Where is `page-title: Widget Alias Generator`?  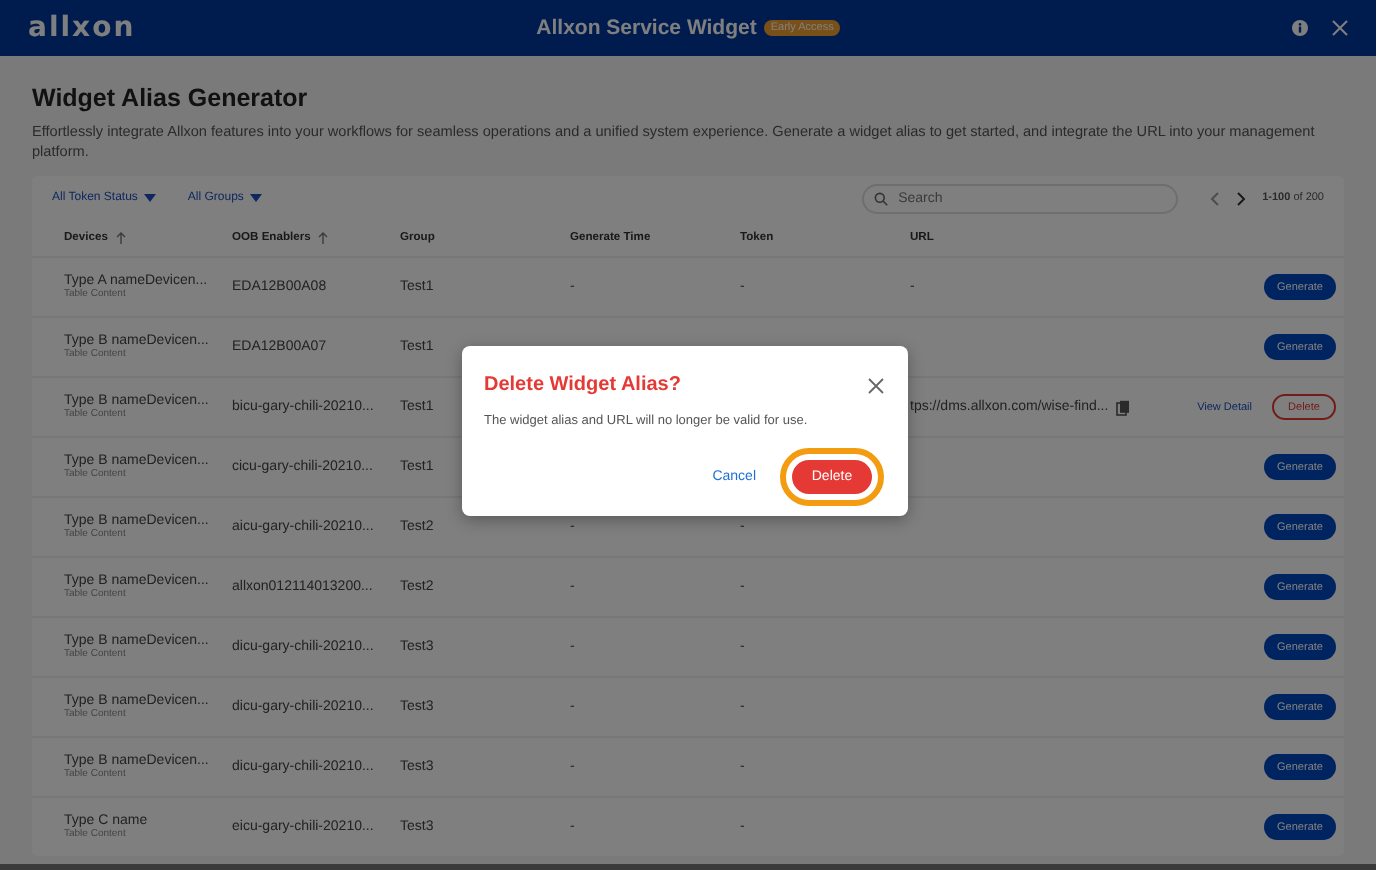
page-title: Widget Alias Generator is located at coordinates (171, 98).